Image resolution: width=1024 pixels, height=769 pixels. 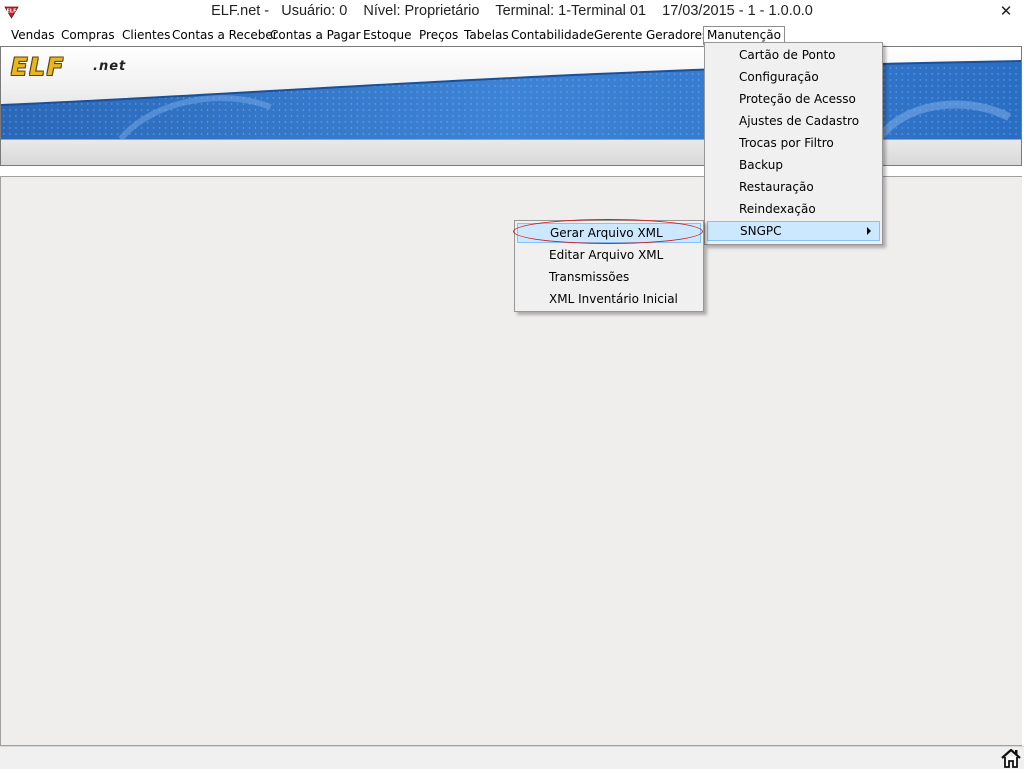 What do you see at coordinates (677, 35) in the screenshot?
I see `menu-geradores: Geradores` at bounding box center [677, 35].